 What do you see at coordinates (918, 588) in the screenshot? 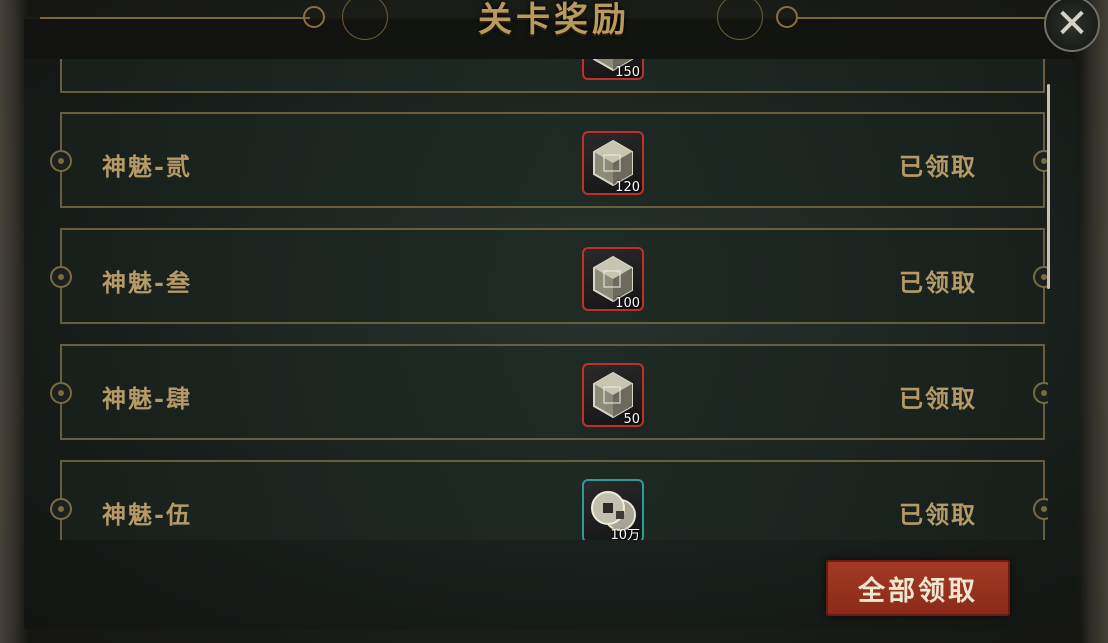
I see `claim-all-button: 全部领取` at bounding box center [918, 588].